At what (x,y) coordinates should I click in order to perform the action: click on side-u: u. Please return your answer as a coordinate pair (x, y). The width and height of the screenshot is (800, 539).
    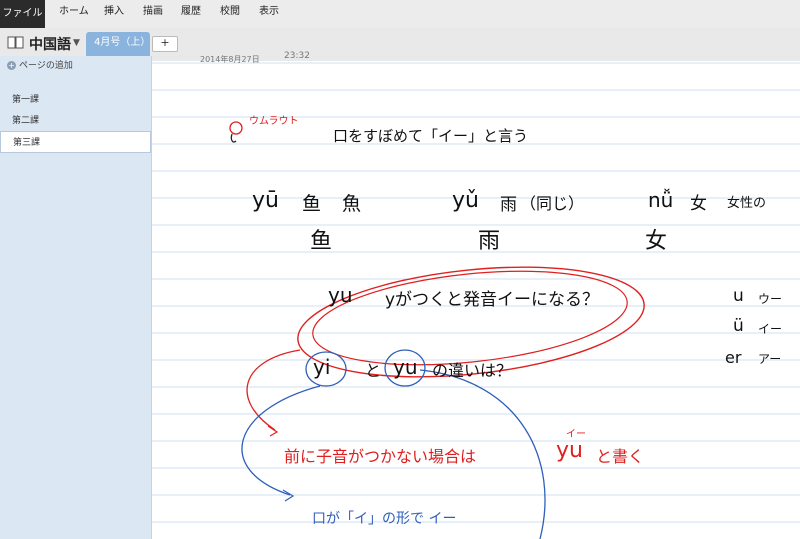
    Looking at the image, I should click on (738, 296).